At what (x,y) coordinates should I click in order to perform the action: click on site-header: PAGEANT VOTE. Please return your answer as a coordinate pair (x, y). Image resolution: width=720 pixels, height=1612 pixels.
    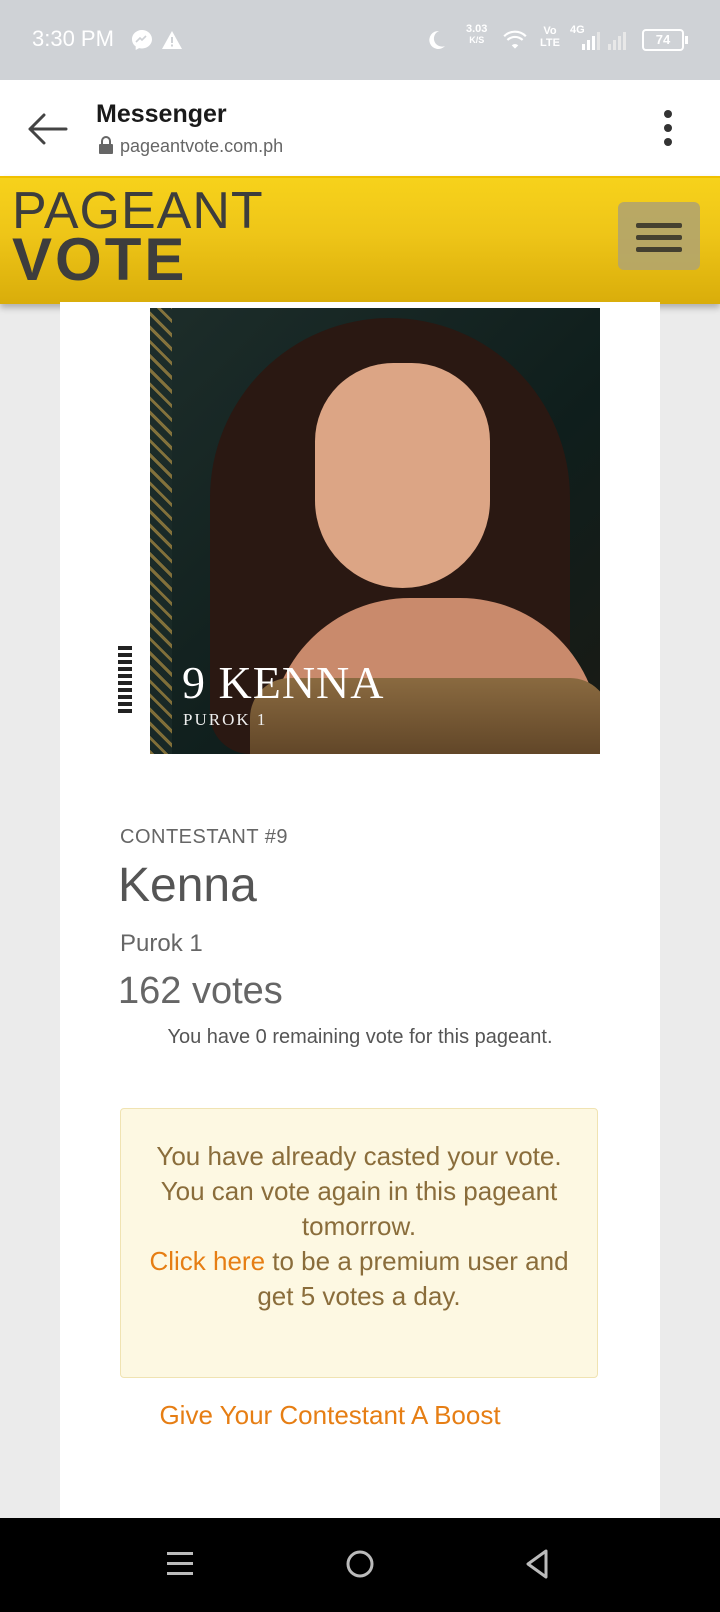
    Looking at the image, I should click on (360, 240).